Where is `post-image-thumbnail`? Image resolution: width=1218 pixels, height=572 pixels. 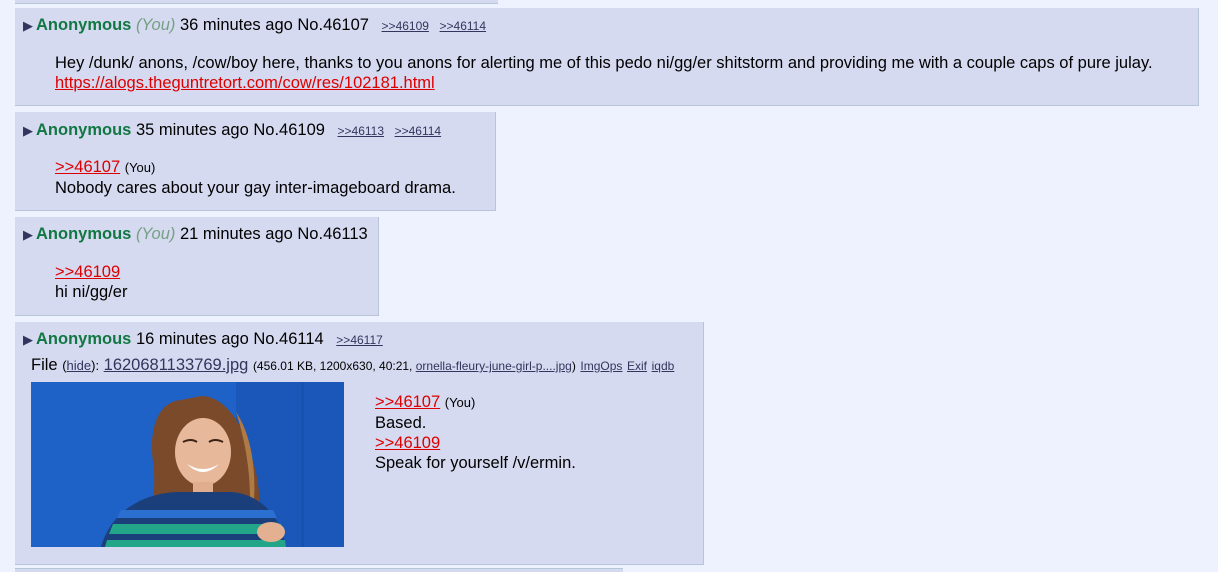
post-image-thumbnail is located at coordinates (187, 464).